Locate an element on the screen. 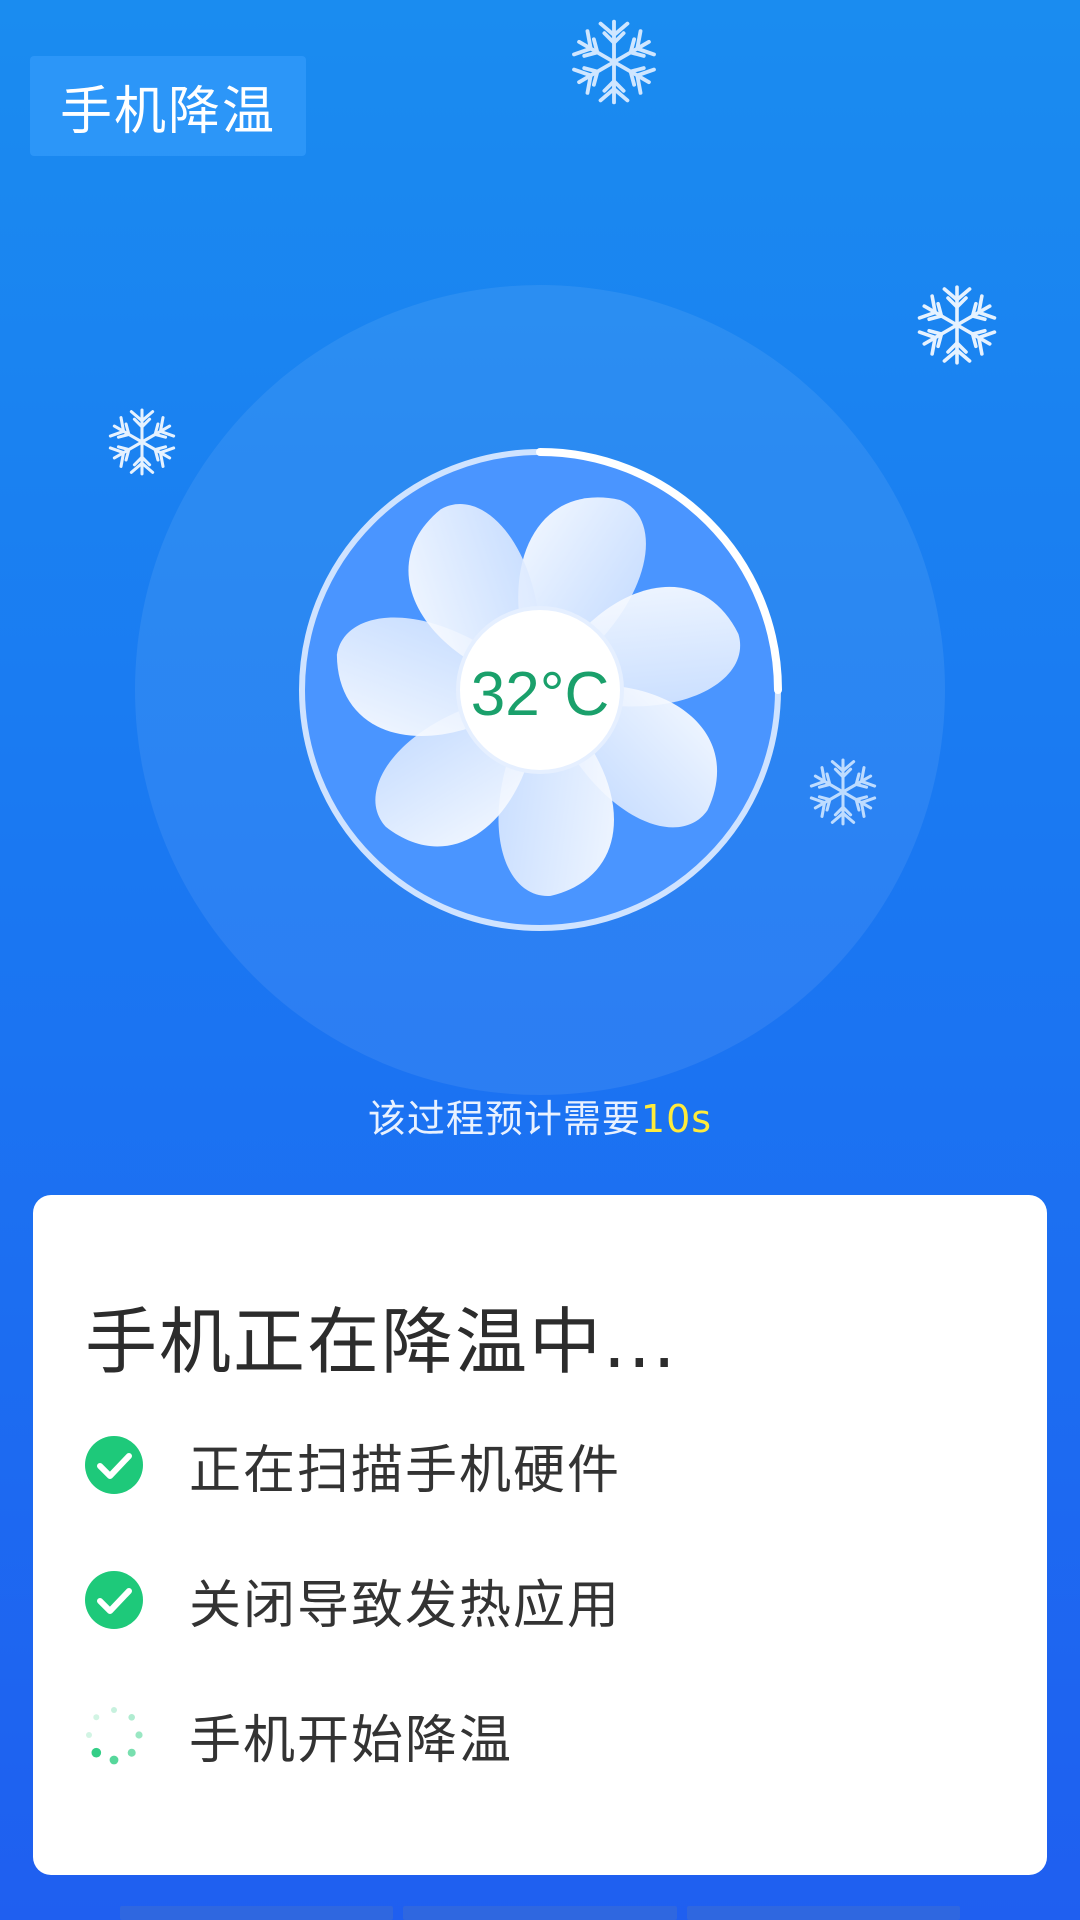 The height and width of the screenshot is (1920, 1080). title-chip: 手机降温 is located at coordinates (168, 106).